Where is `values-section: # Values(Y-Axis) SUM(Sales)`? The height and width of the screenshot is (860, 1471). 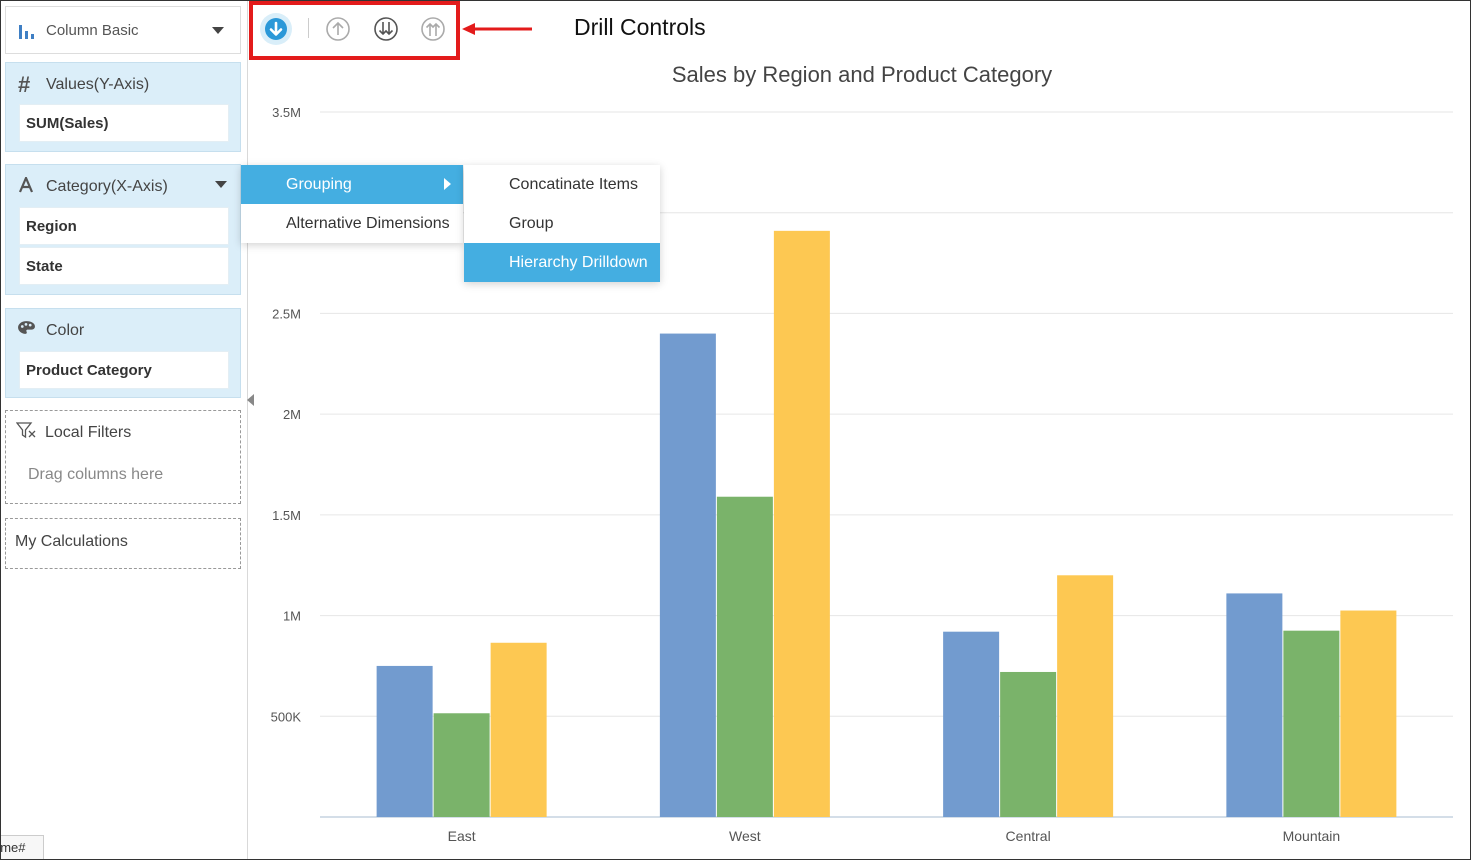 values-section: # Values(Y-Axis) SUM(Sales) is located at coordinates (123, 107).